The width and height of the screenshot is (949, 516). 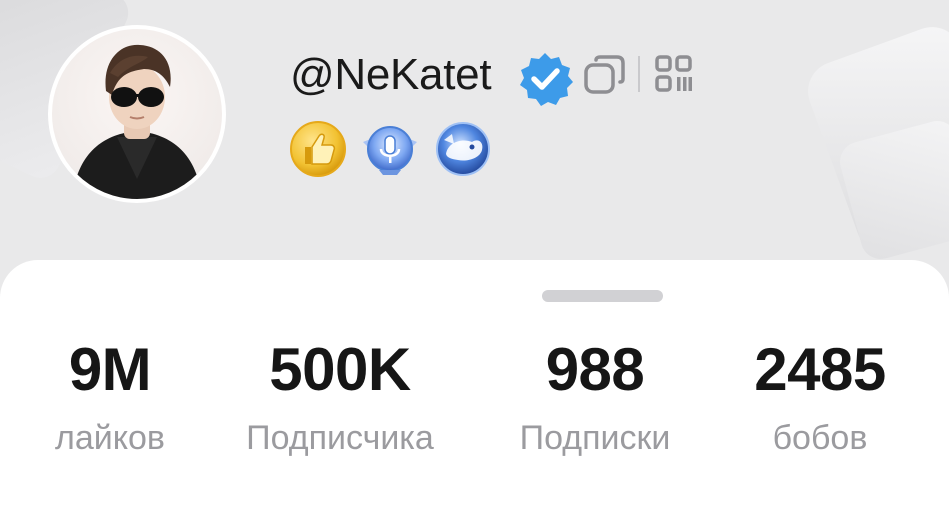 I want to click on avatar-image, so click(x=137, y=114).